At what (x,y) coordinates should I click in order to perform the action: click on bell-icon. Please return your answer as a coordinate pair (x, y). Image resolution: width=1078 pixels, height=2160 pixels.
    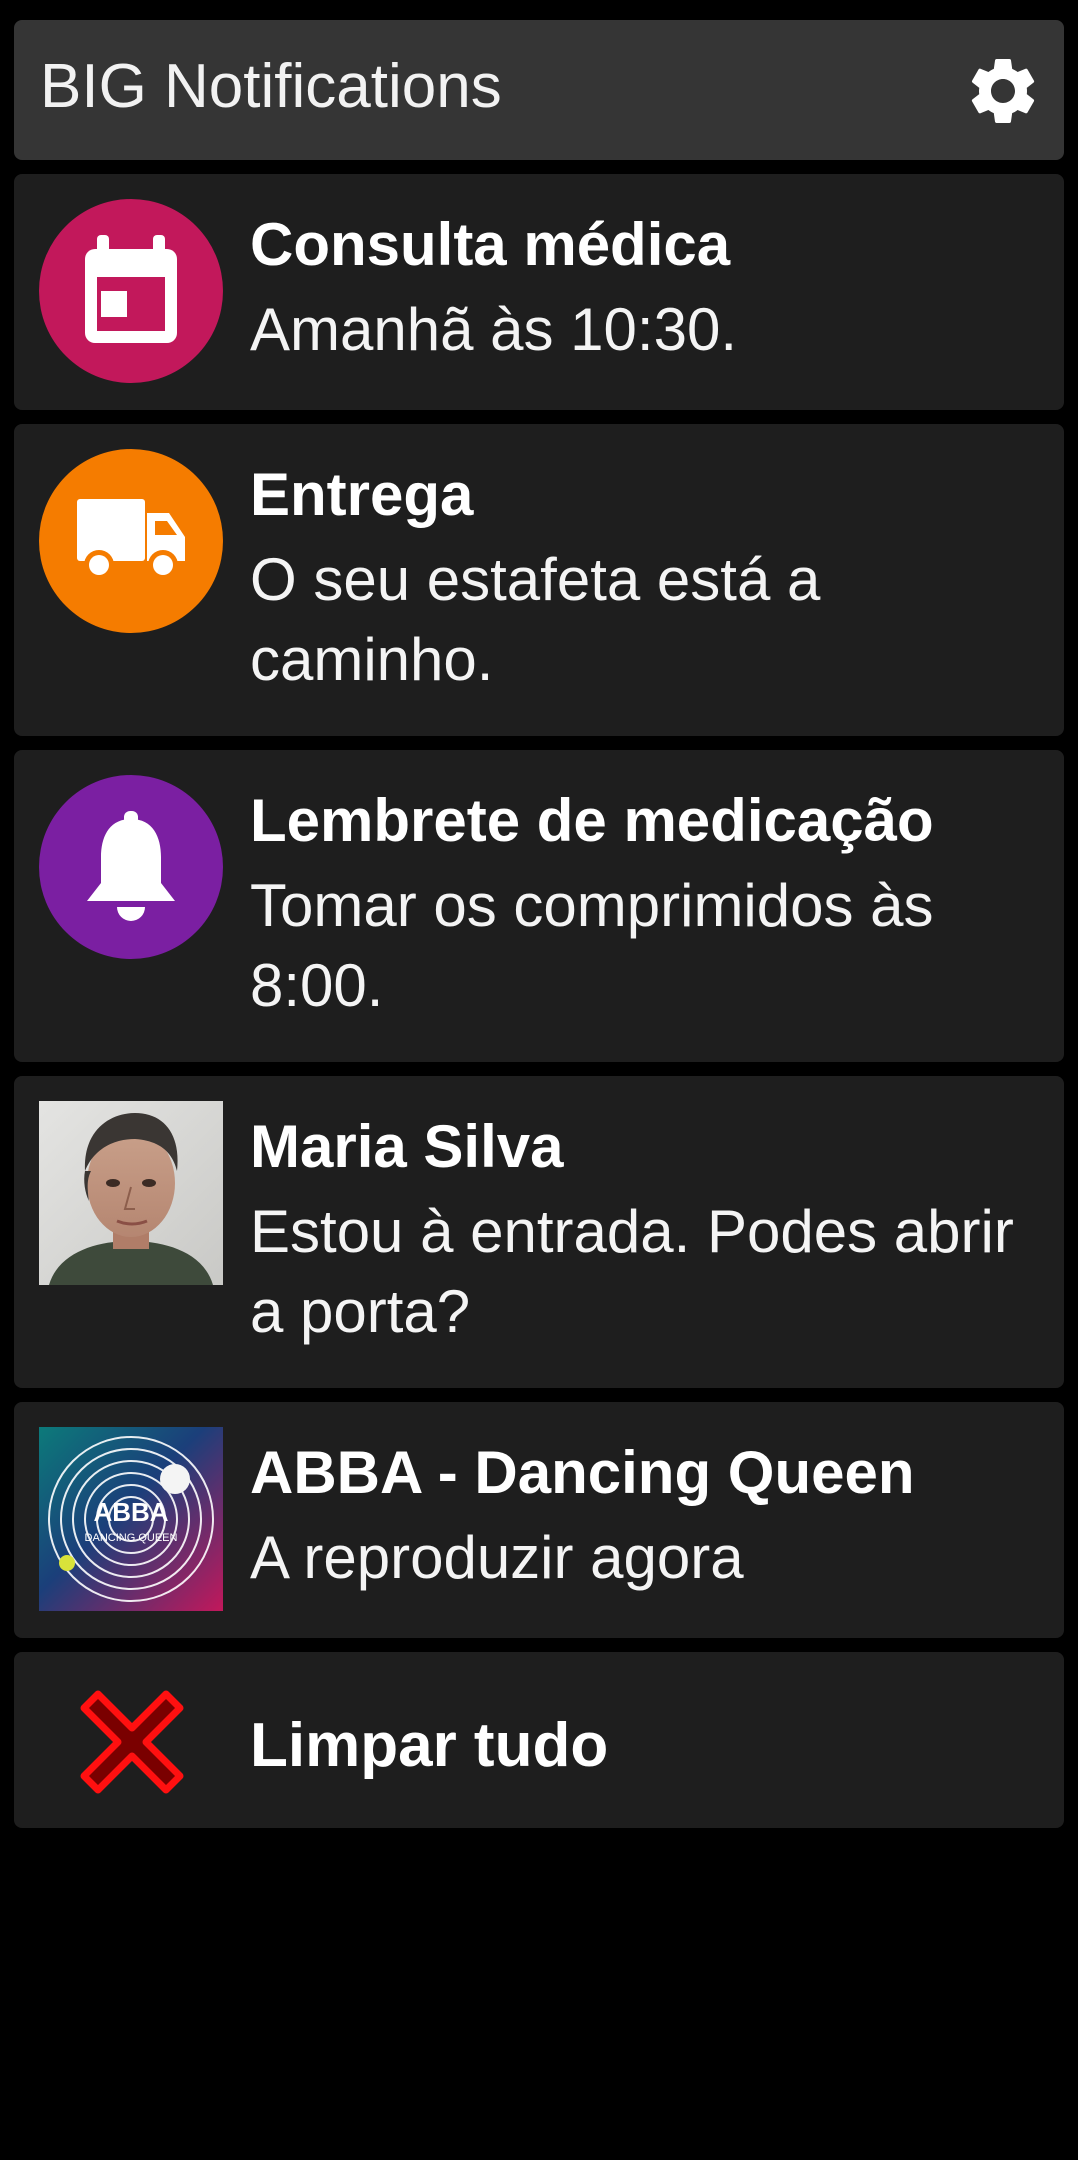
    Looking at the image, I should click on (131, 866).